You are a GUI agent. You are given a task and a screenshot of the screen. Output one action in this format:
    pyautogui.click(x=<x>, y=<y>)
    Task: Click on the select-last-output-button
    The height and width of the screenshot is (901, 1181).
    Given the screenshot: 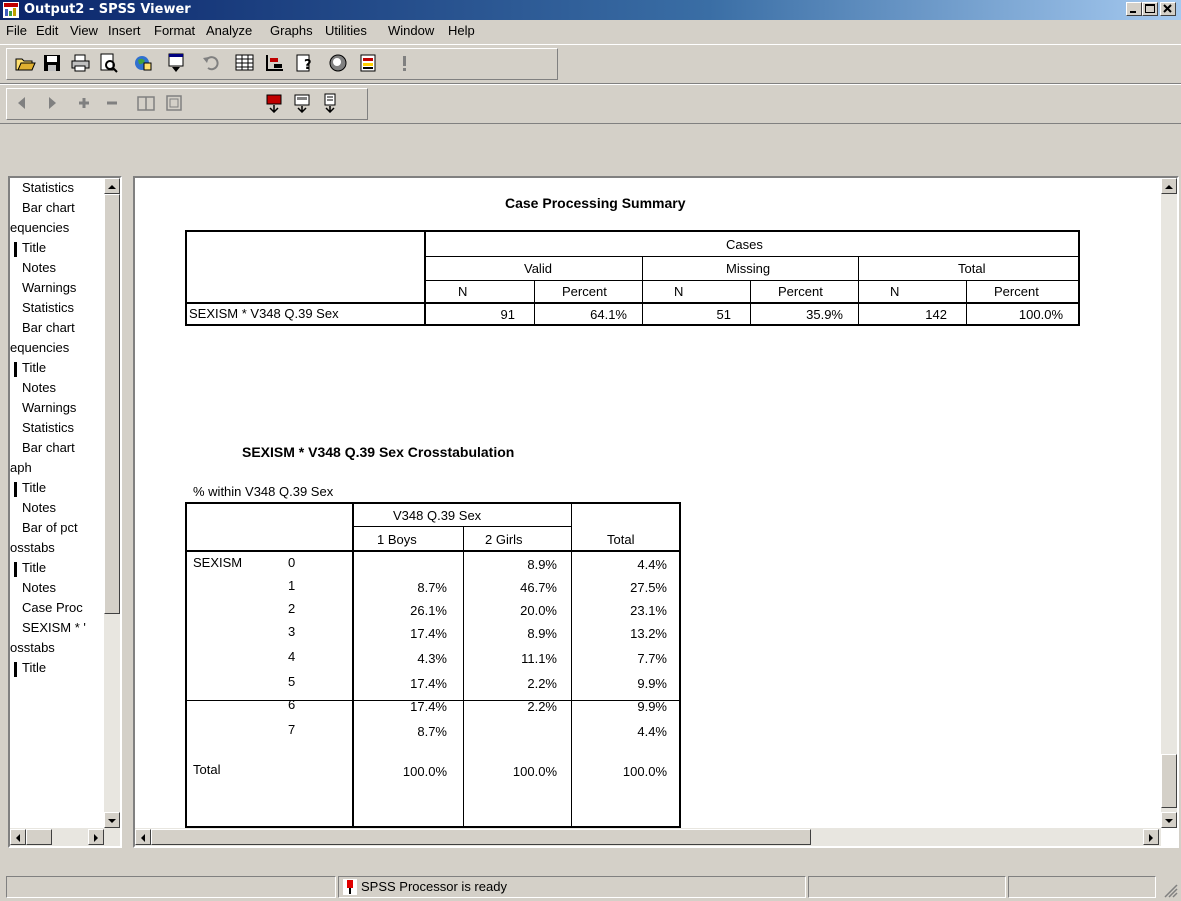 What is the action you would take?
    pyautogui.click(x=369, y=64)
    